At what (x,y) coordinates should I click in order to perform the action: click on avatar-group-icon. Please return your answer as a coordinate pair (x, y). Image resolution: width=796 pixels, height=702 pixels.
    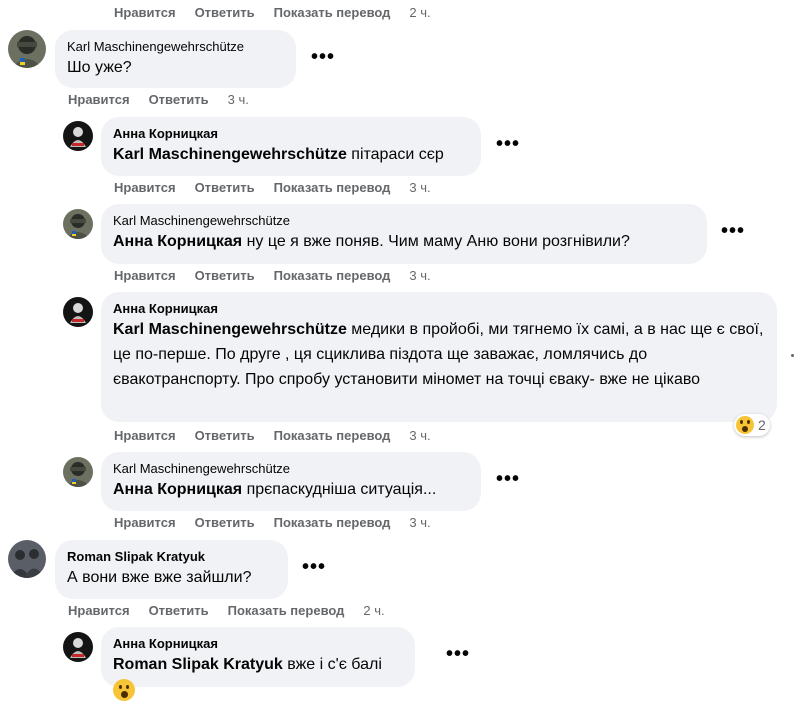
    Looking at the image, I should click on (27, 559).